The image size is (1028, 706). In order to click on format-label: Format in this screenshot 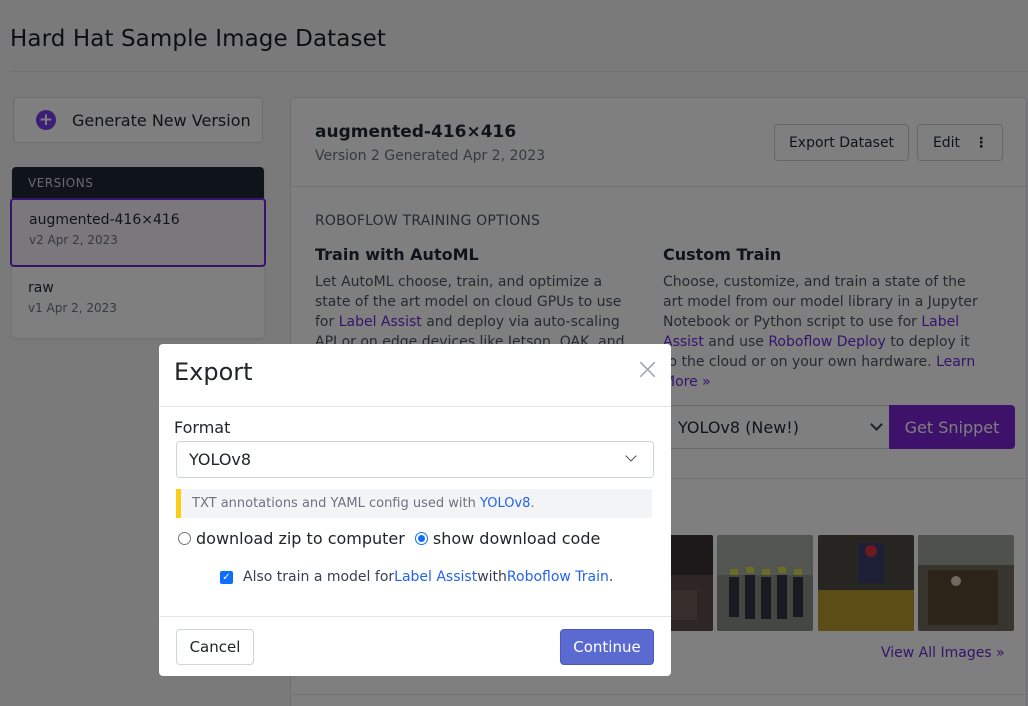, I will do `click(202, 427)`.